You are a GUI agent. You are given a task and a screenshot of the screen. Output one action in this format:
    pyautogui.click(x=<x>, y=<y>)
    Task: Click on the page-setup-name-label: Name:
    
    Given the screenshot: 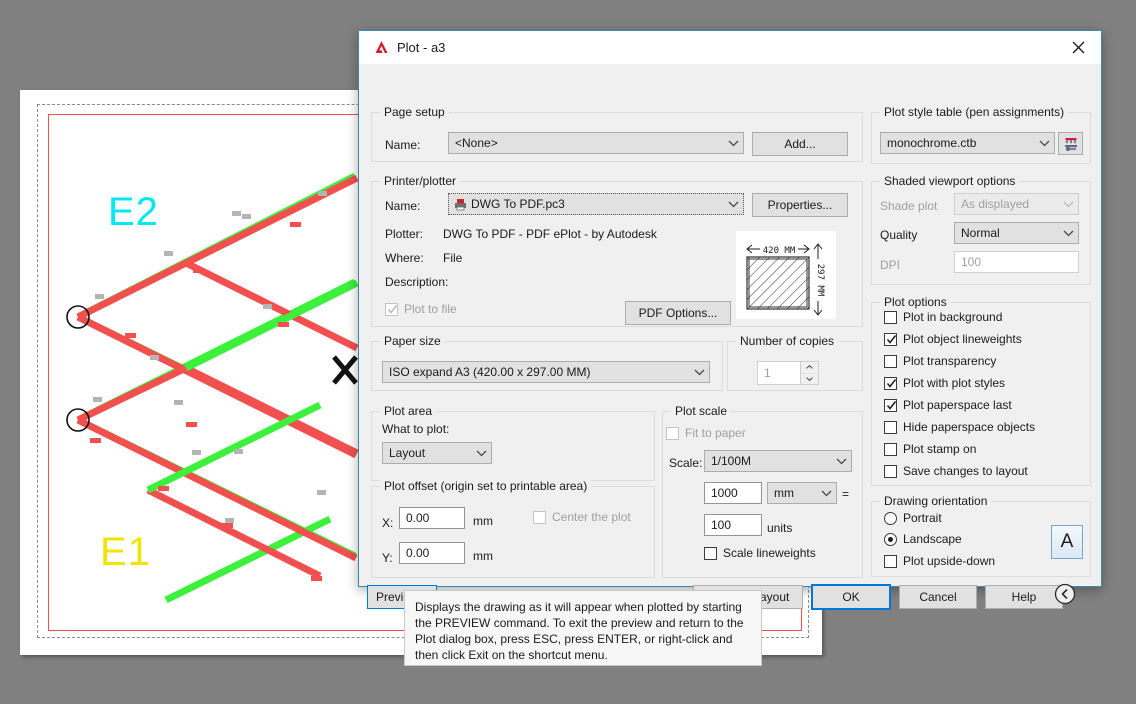 What is the action you would take?
    pyautogui.click(x=403, y=145)
    